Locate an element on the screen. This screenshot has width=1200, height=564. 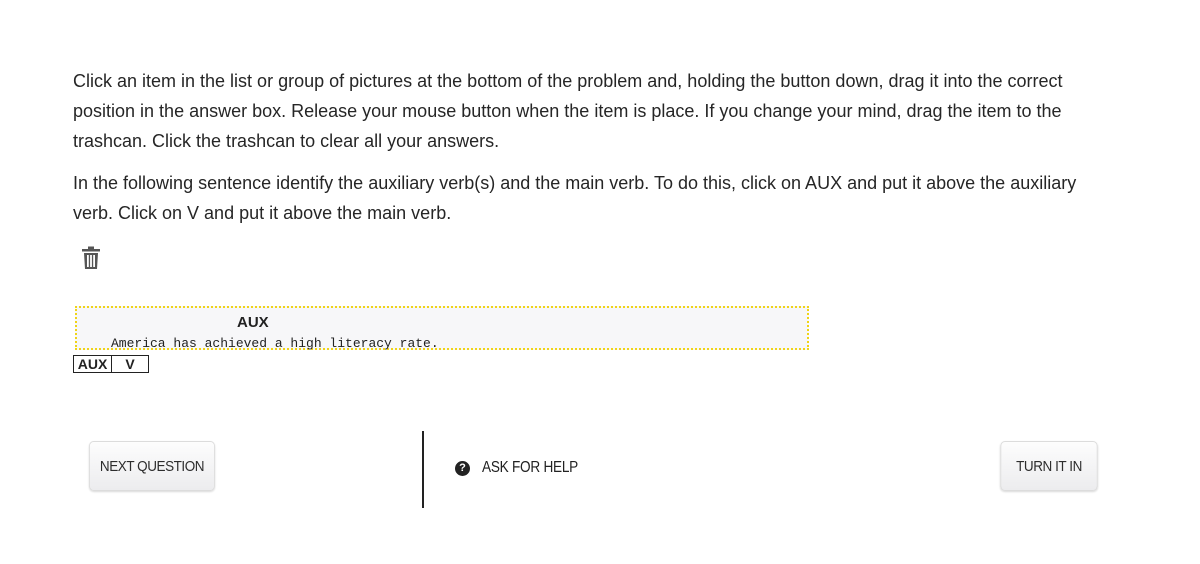
token-bank: AUX V is located at coordinates (111, 364).